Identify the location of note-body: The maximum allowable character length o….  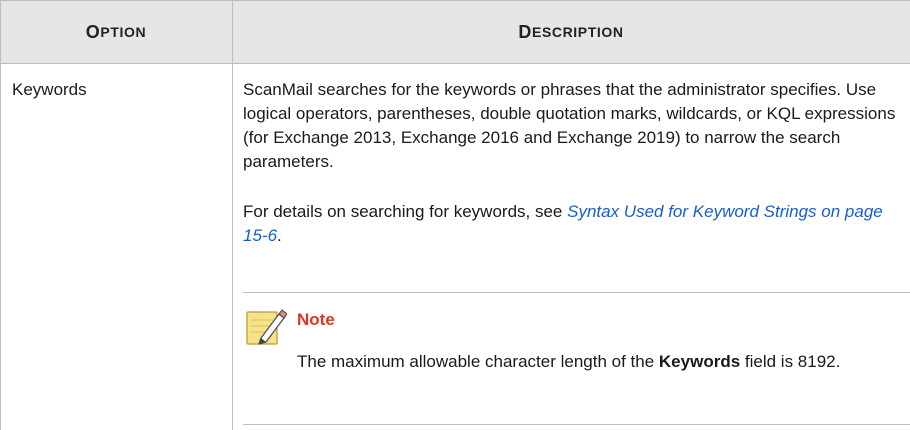
(601, 362).